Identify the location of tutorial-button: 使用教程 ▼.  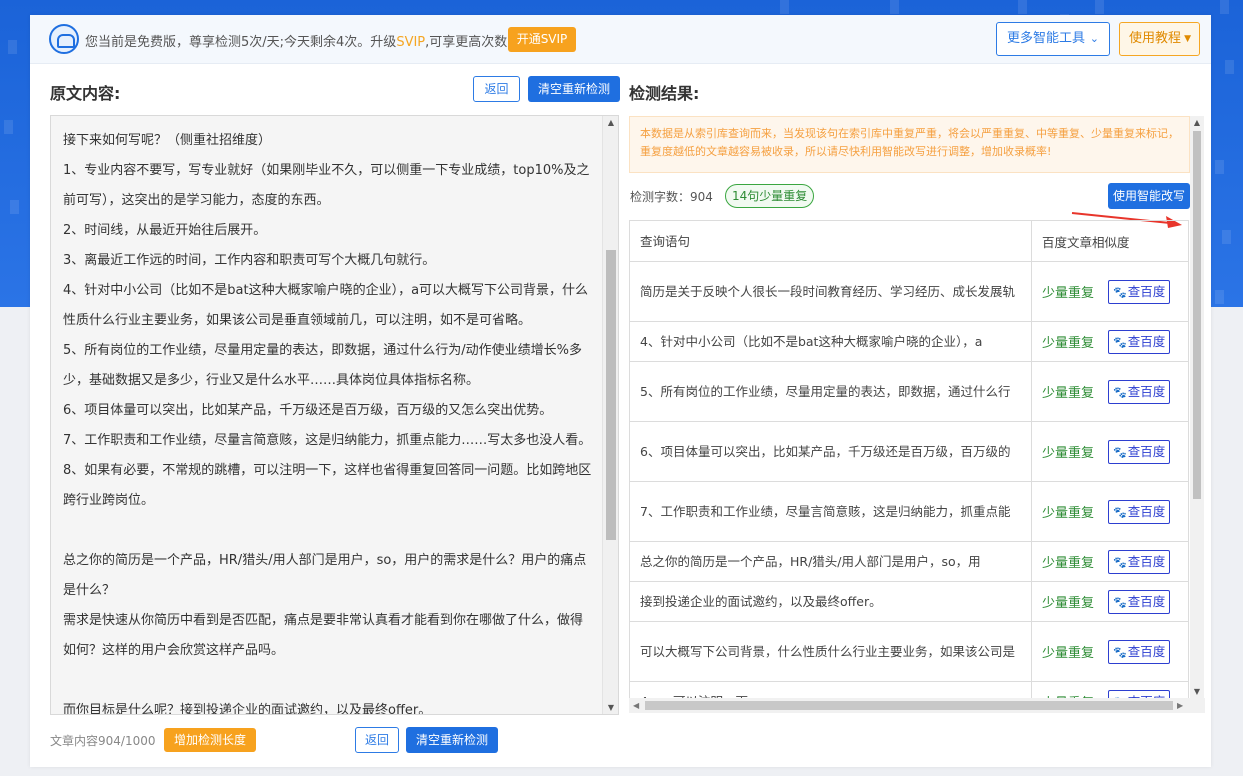
(1159, 39).